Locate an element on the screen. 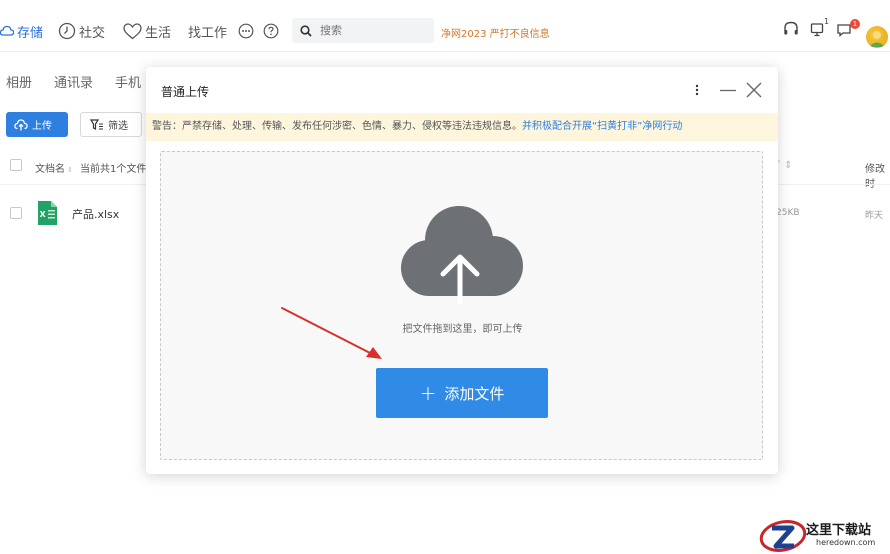 Image resolution: width=890 pixels, height=554 pixels. file-count-text: 当前共1个文件 is located at coordinates (113, 169).